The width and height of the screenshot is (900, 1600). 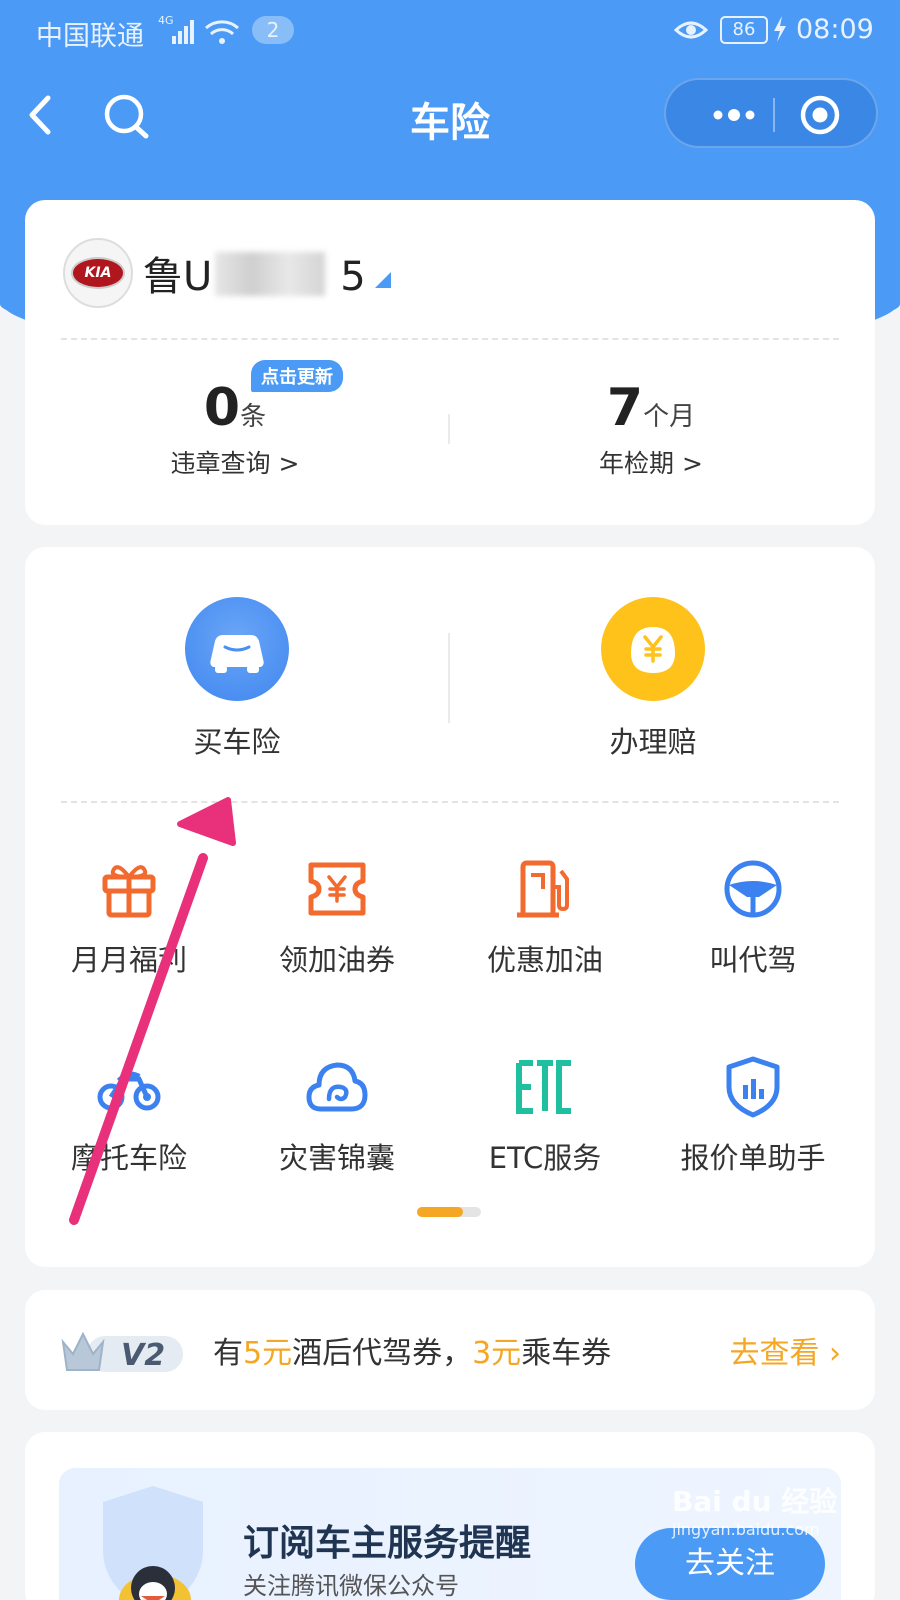 I want to click on grid-item-monthly-benefits: 月月福利, so click(x=129, y=918).